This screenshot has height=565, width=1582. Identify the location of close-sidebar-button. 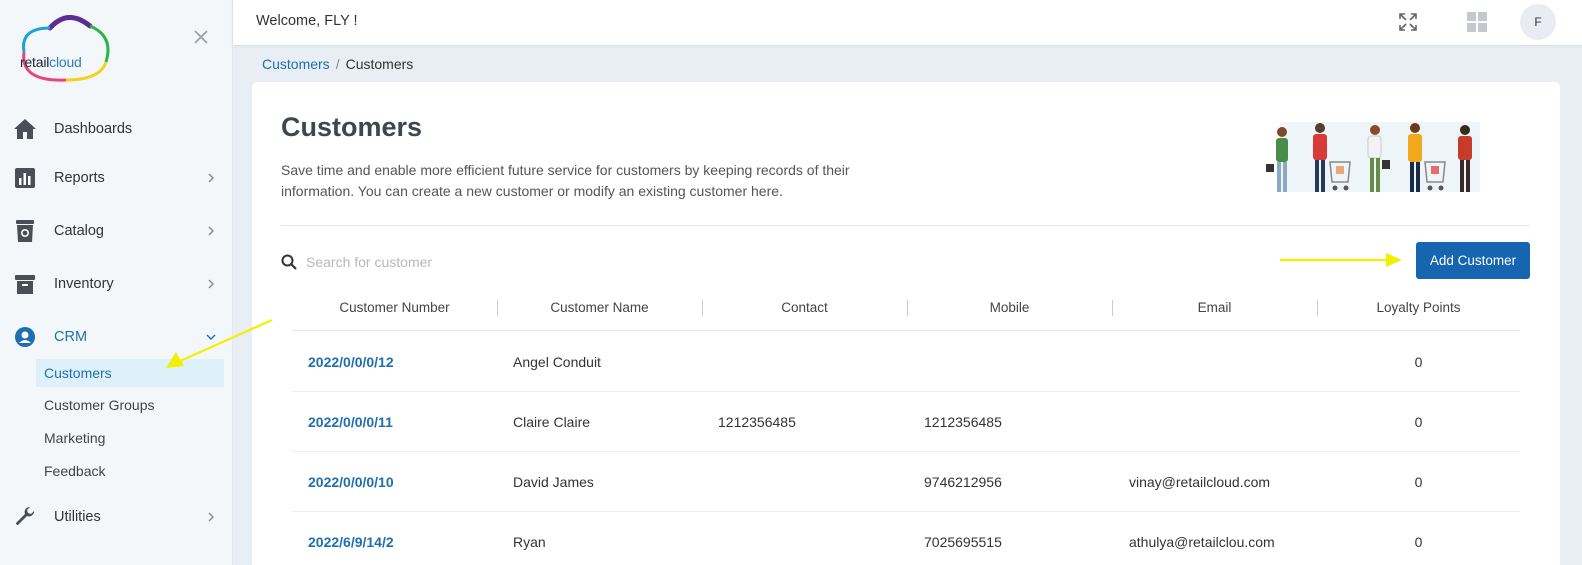
(201, 38).